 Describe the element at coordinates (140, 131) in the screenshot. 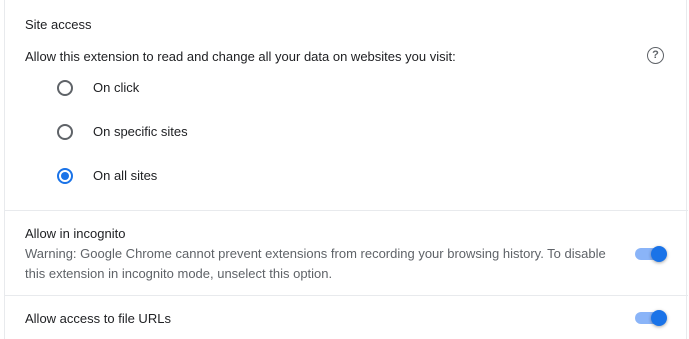

I see `radio-label-on-specific-sites: On specific sites` at that location.